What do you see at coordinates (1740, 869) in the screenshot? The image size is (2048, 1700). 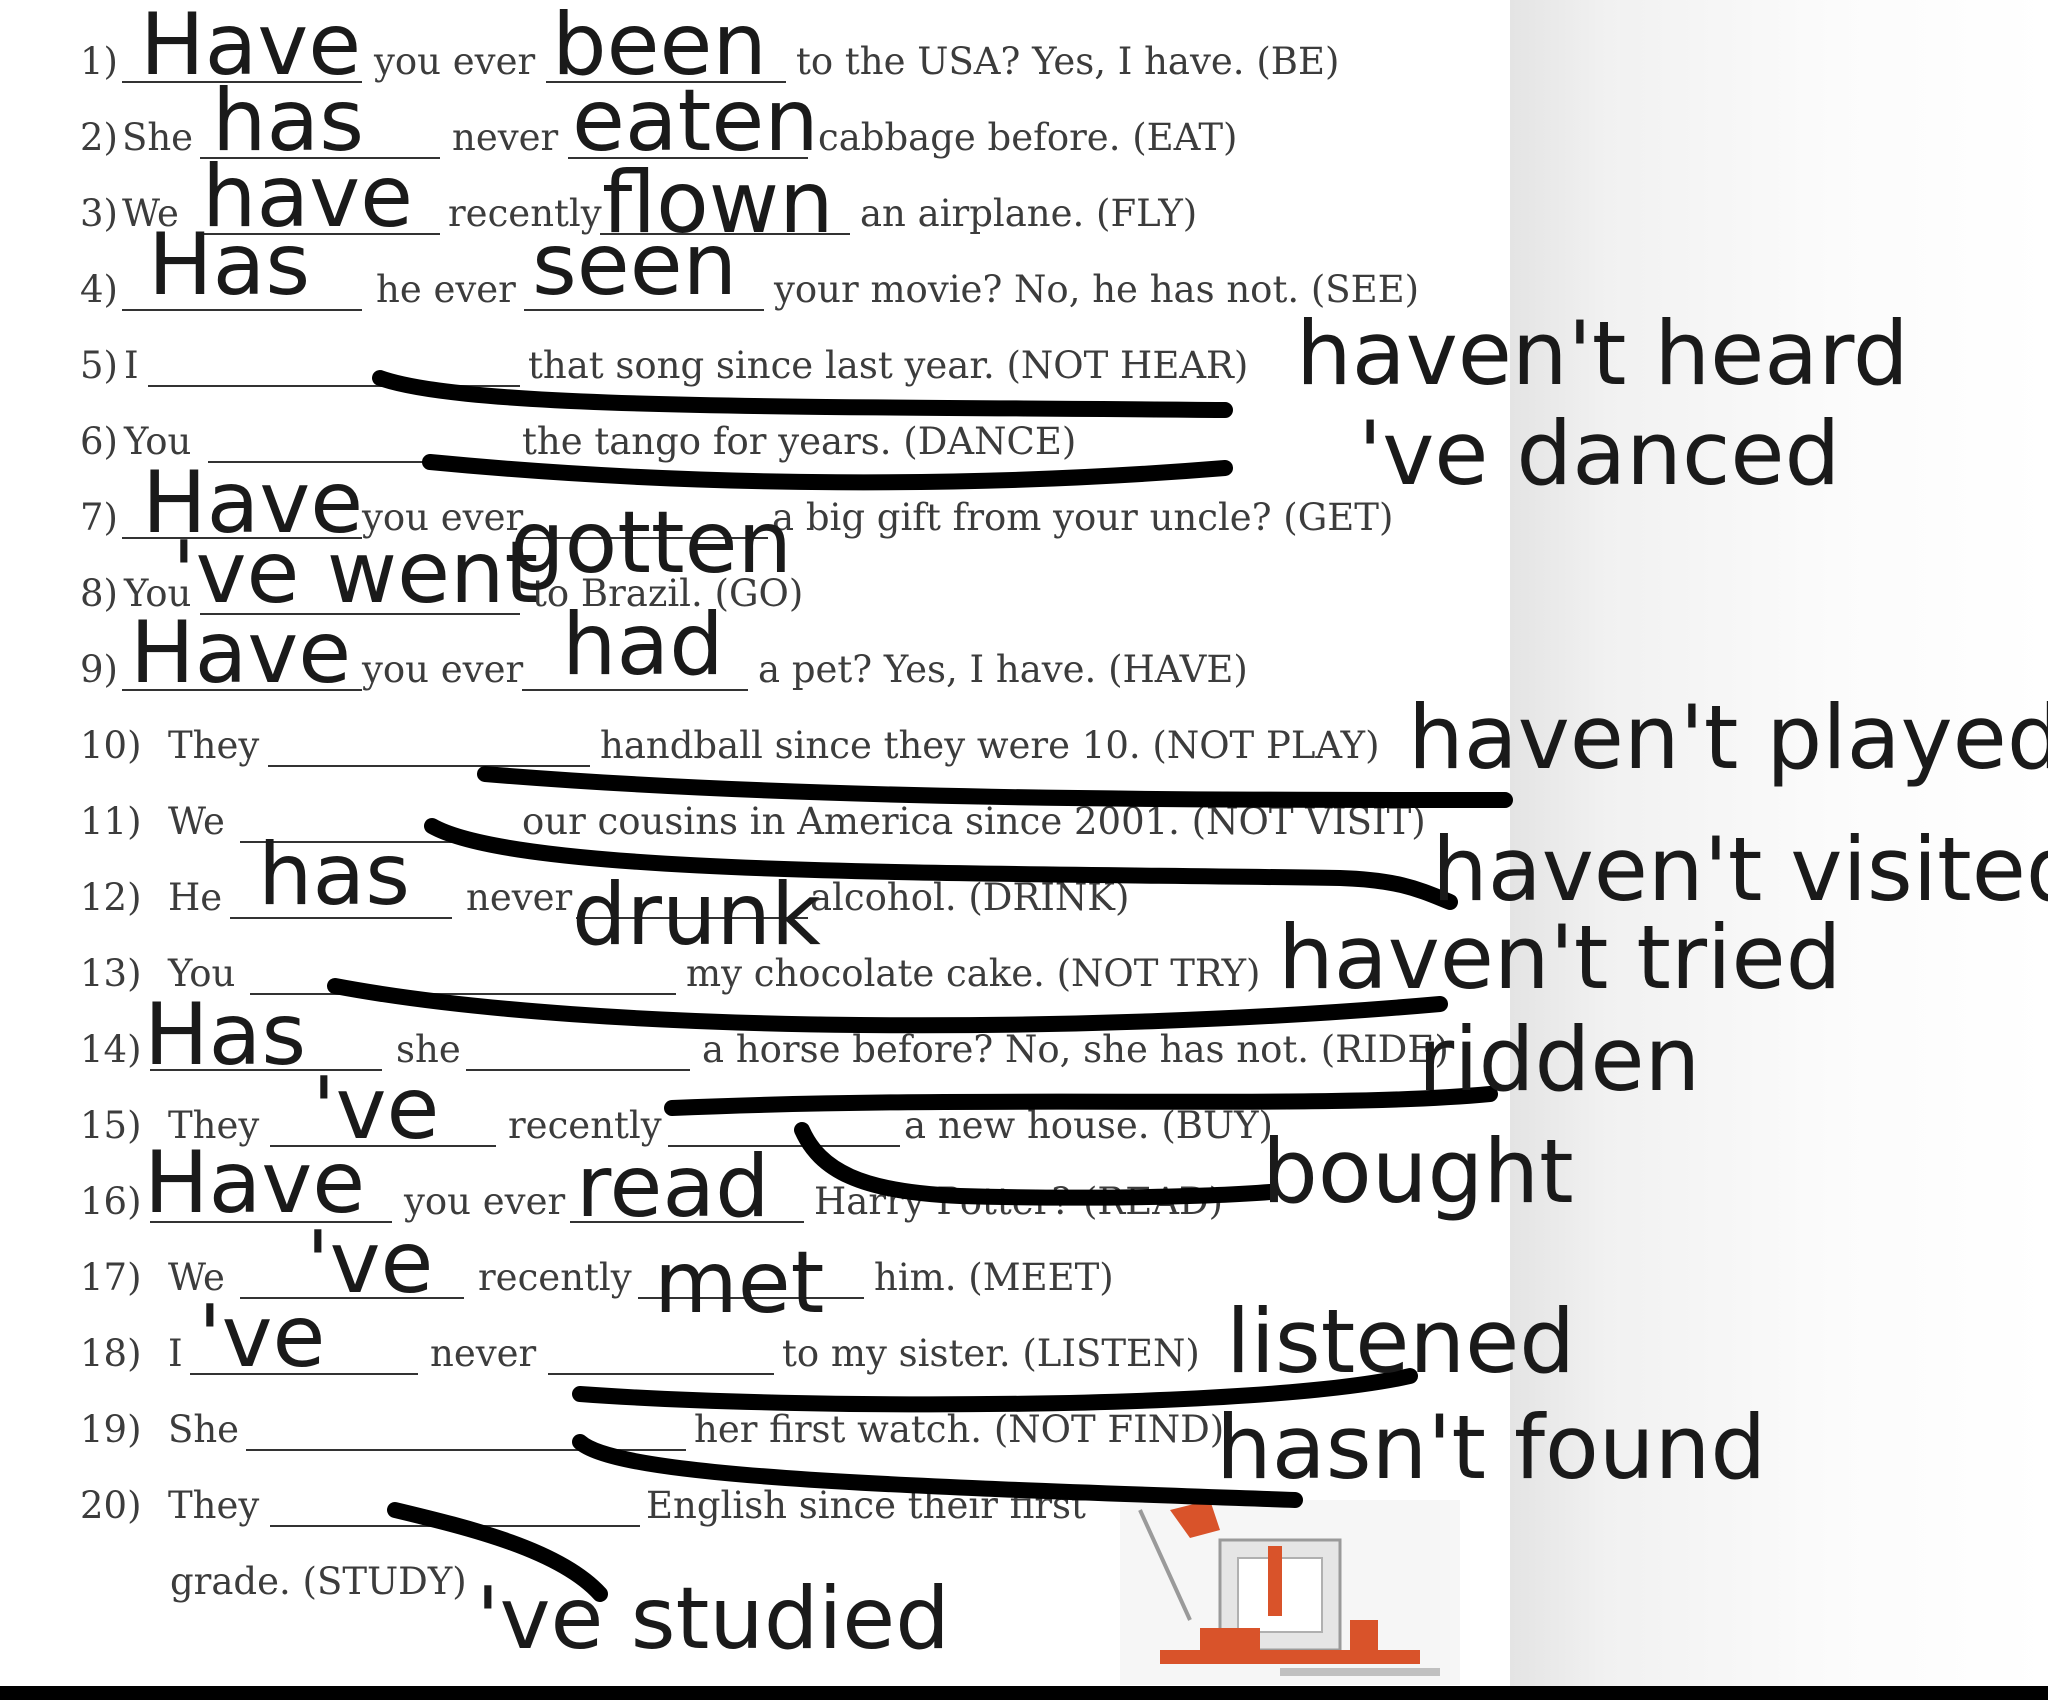 I see `answer-text: haven't visited` at bounding box center [1740, 869].